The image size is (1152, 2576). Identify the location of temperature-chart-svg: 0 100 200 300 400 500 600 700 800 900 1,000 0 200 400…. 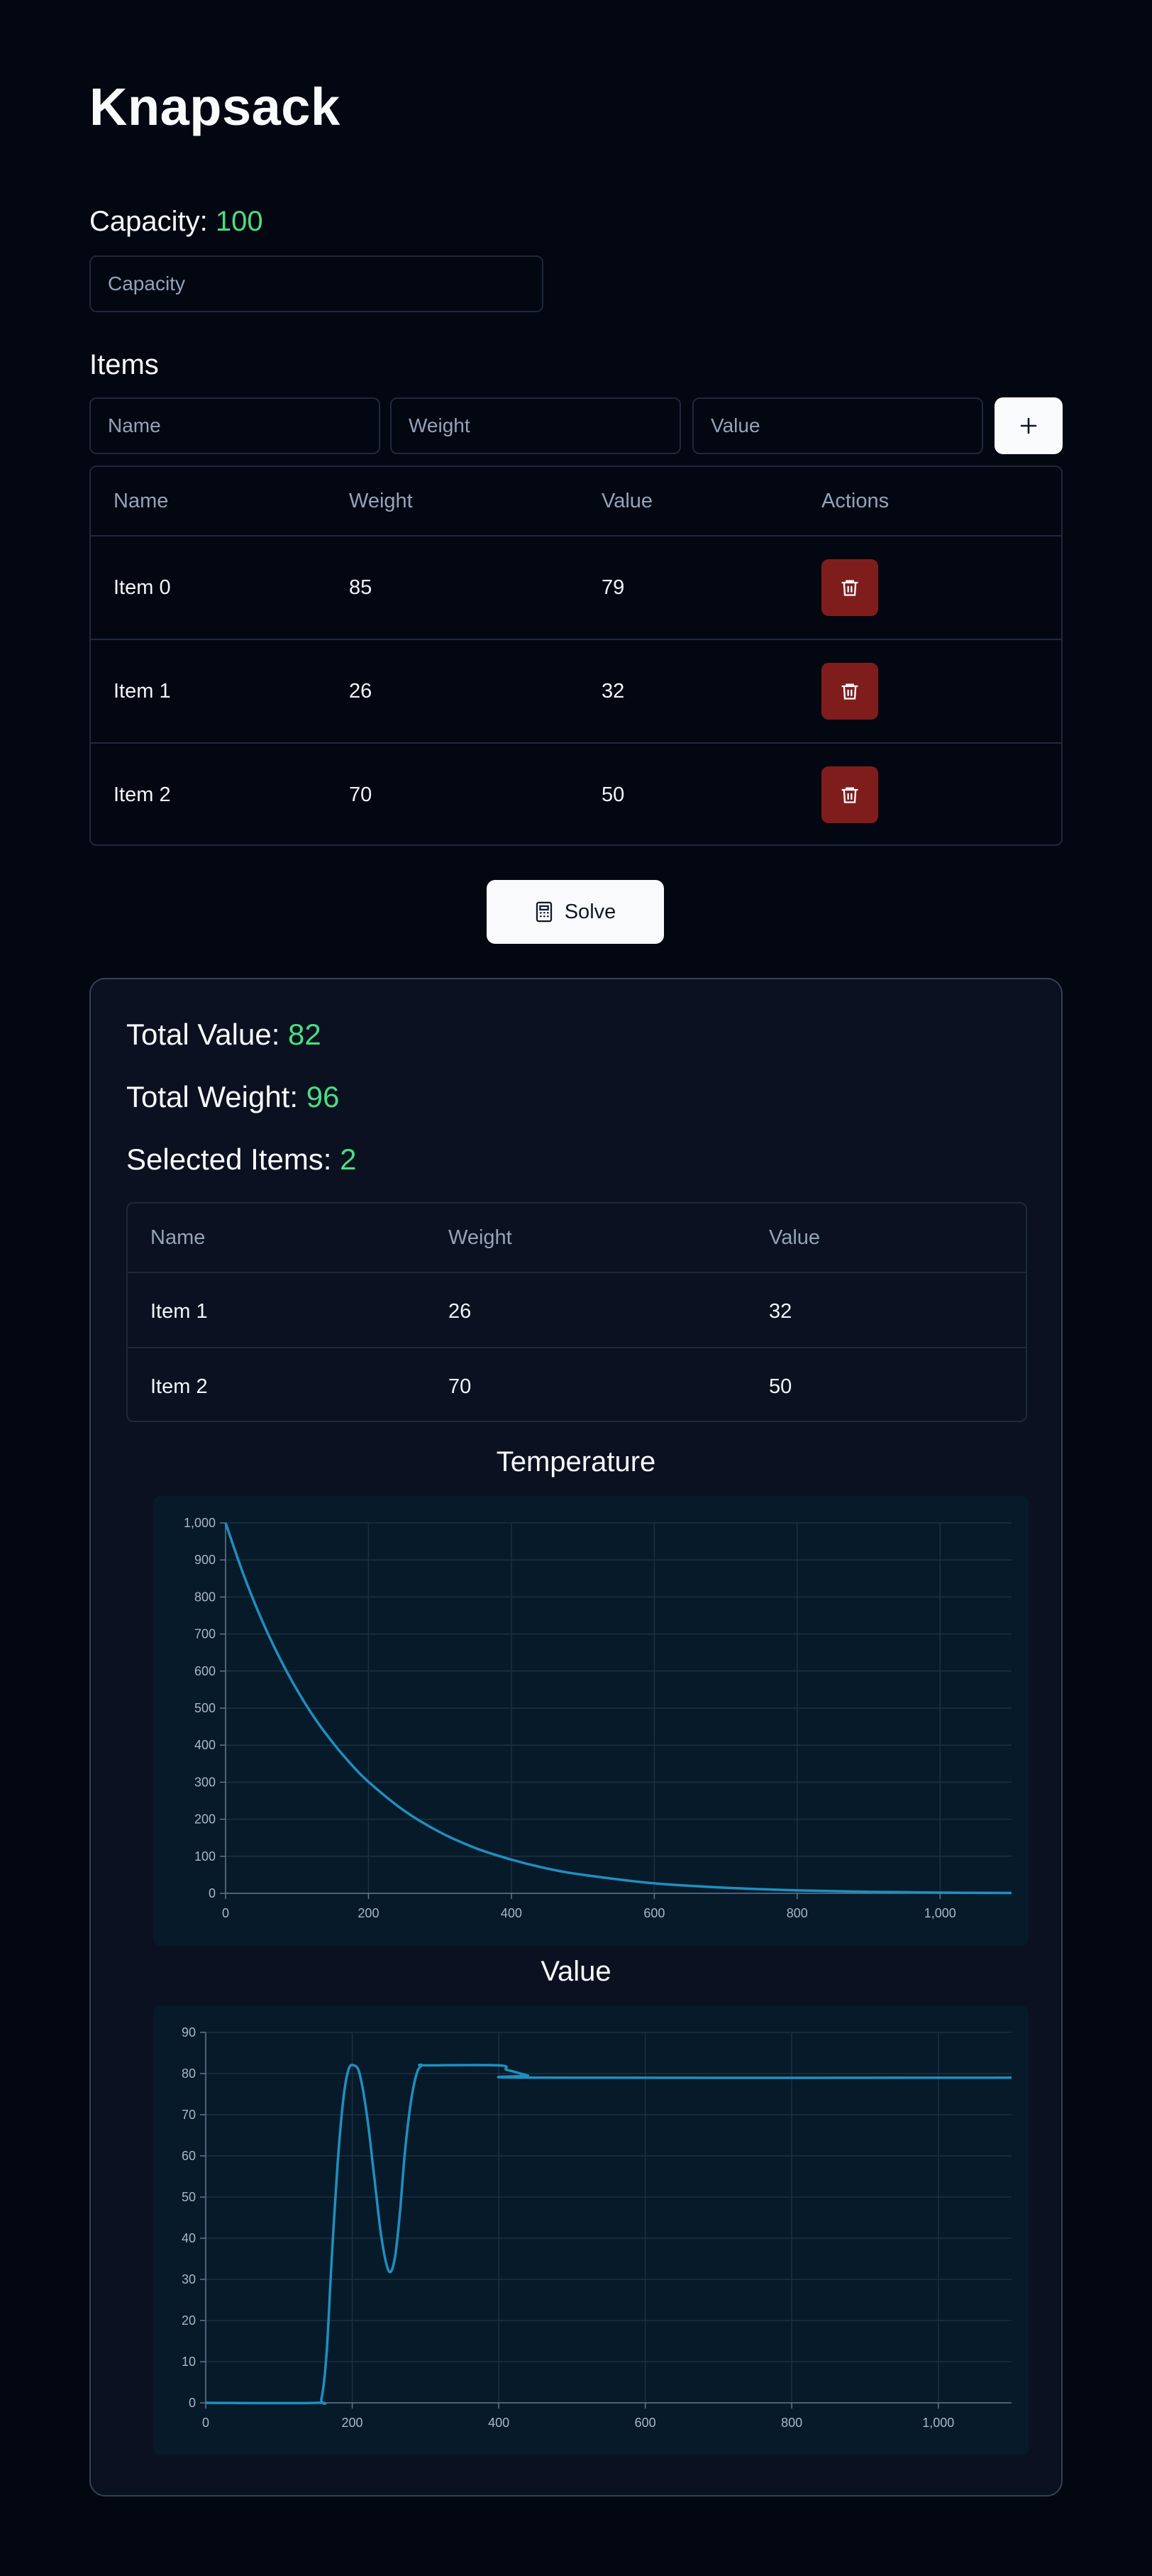
(598, 1718).